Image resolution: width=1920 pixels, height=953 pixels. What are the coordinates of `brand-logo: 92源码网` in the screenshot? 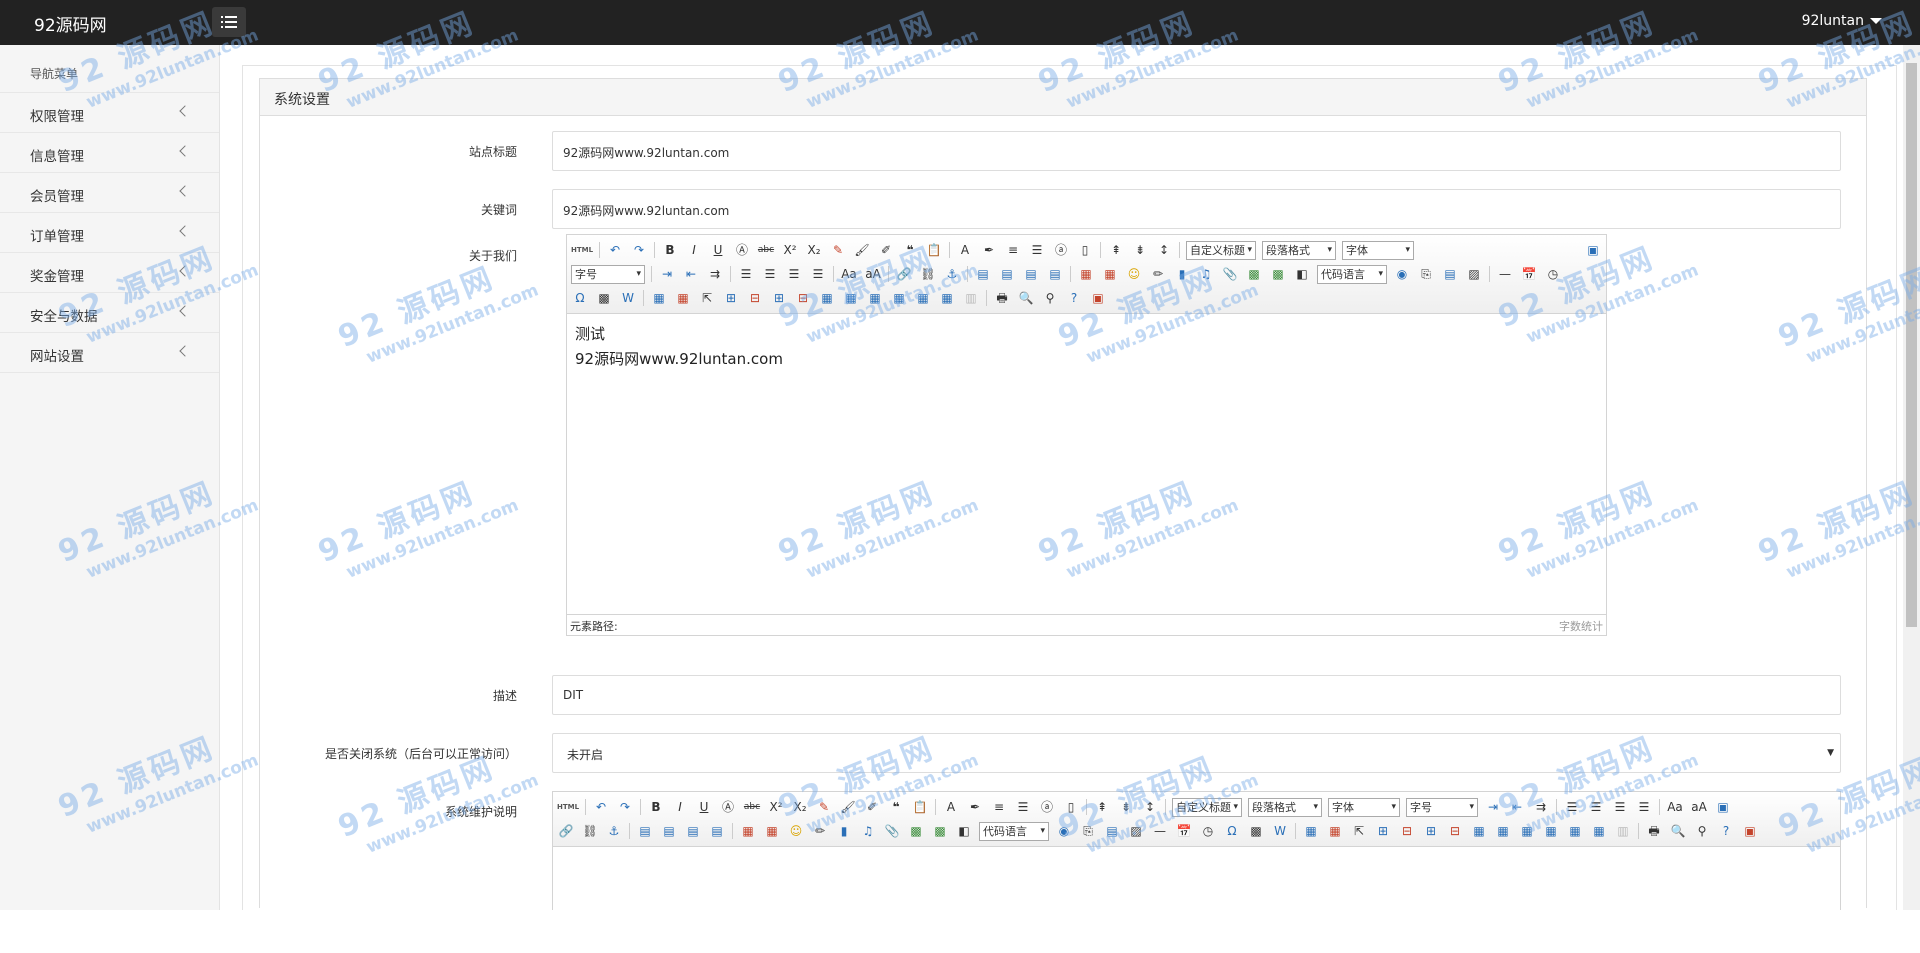 It's located at (70, 23).